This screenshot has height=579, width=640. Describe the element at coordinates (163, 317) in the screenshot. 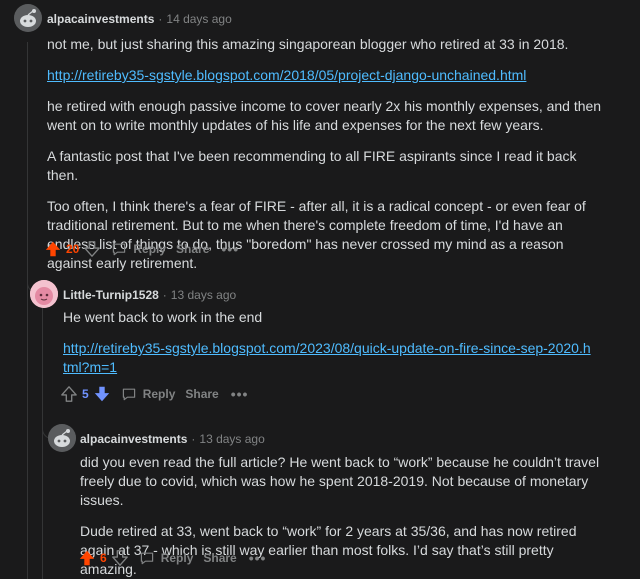

I see `comment-paragraph: He went back to work in the end` at that location.